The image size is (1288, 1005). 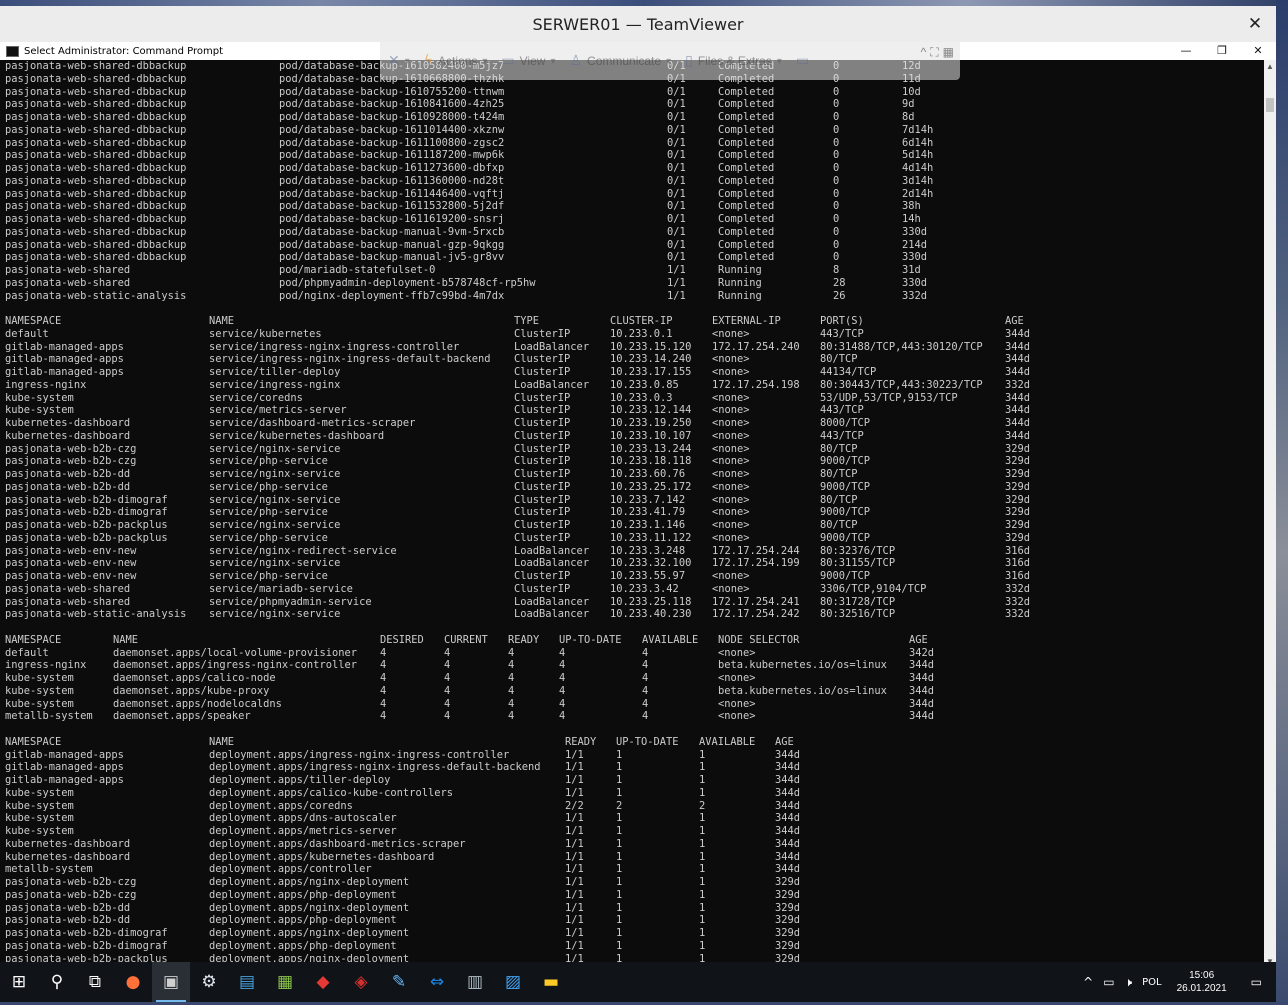 I want to click on console-cell: 0, so click(x=836, y=155).